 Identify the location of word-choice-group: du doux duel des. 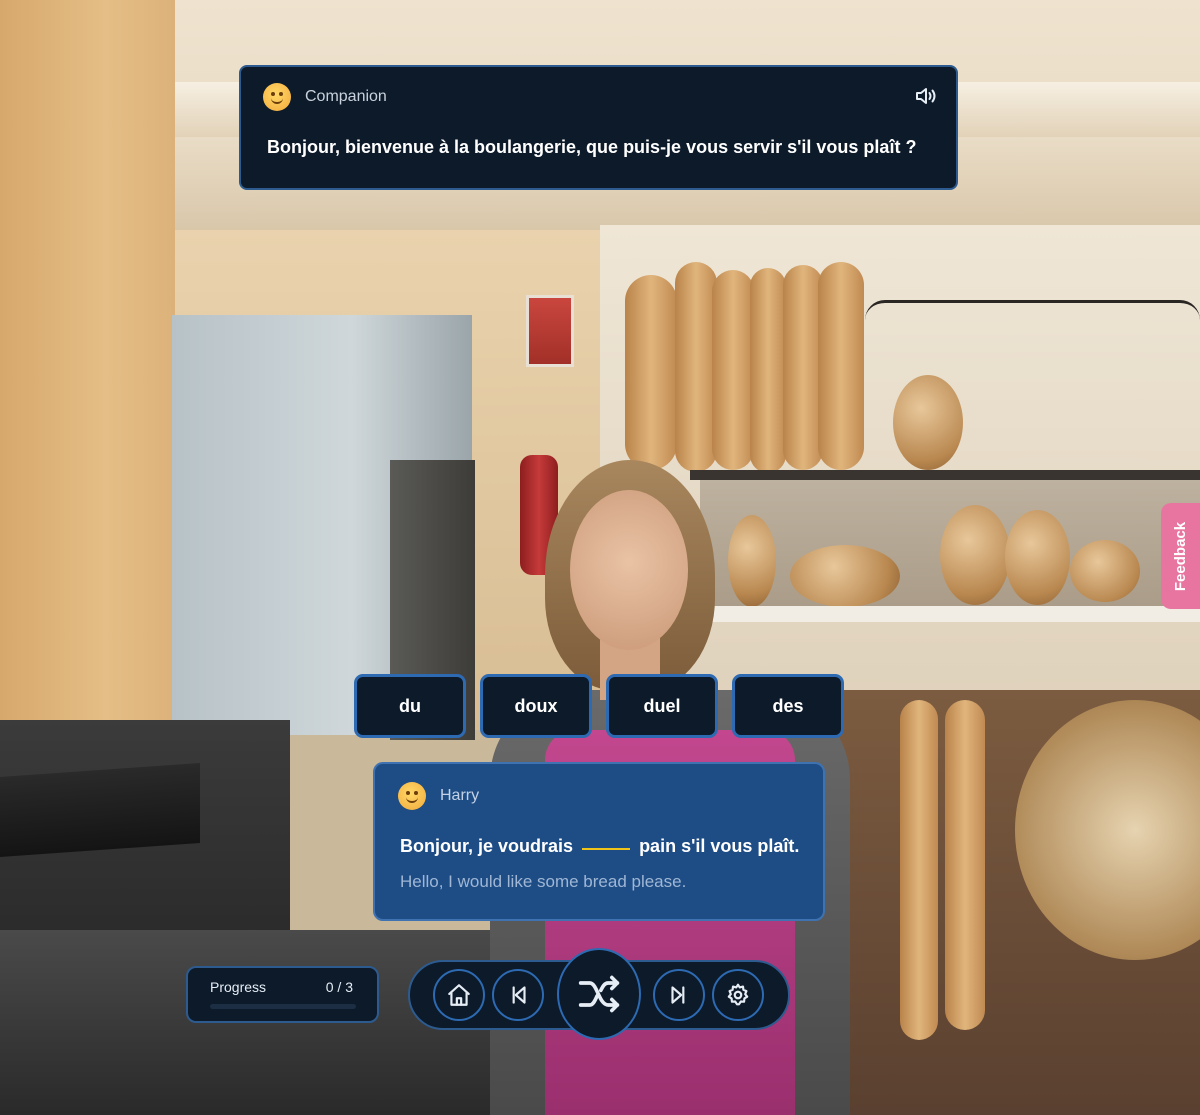
(599, 706).